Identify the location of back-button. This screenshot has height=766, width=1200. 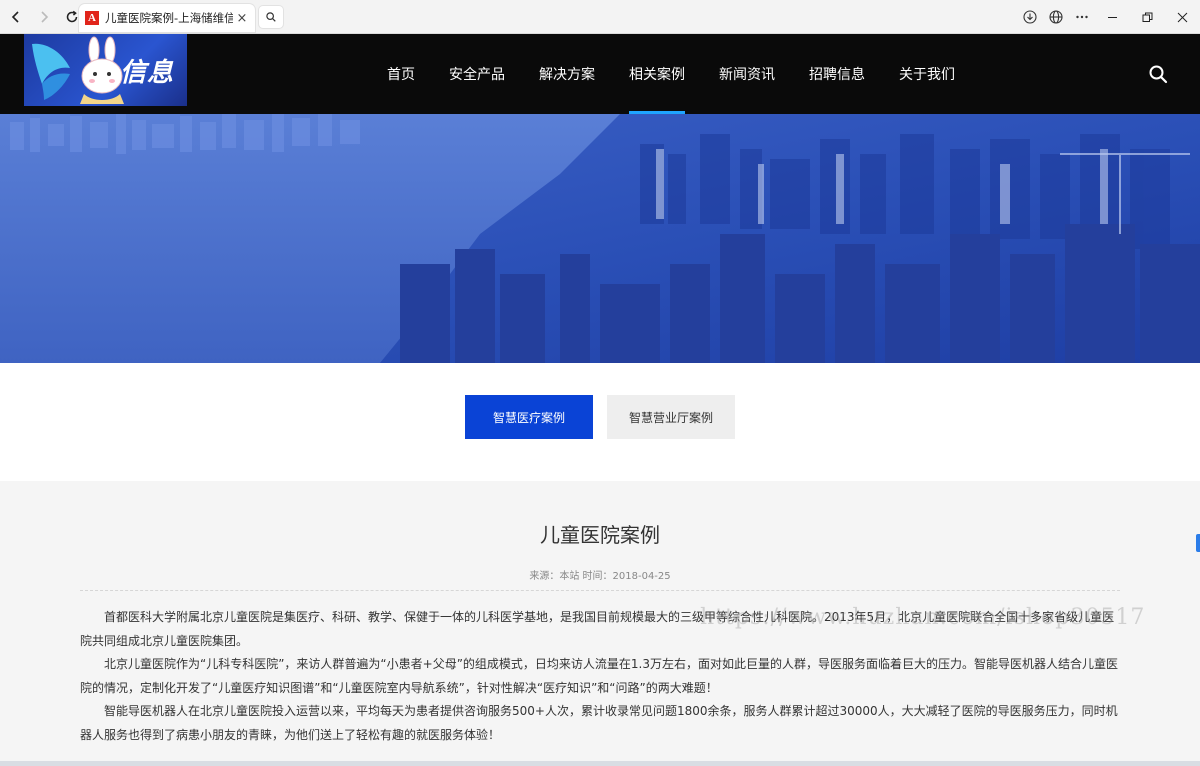
(16, 17).